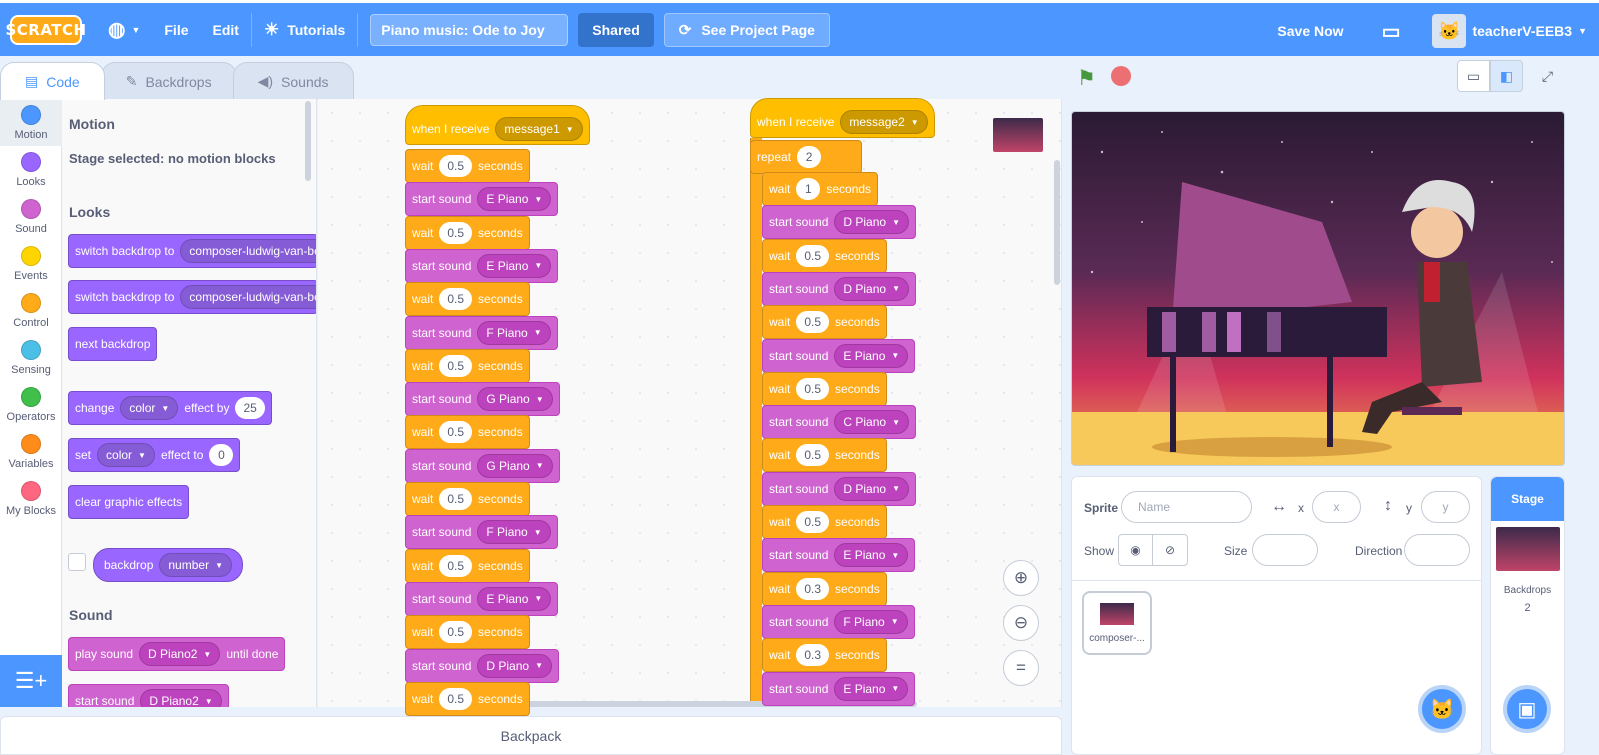 The height and width of the screenshot is (755, 1599). What do you see at coordinates (1186, 507) in the screenshot?
I see `sprite-name-input: Name` at bounding box center [1186, 507].